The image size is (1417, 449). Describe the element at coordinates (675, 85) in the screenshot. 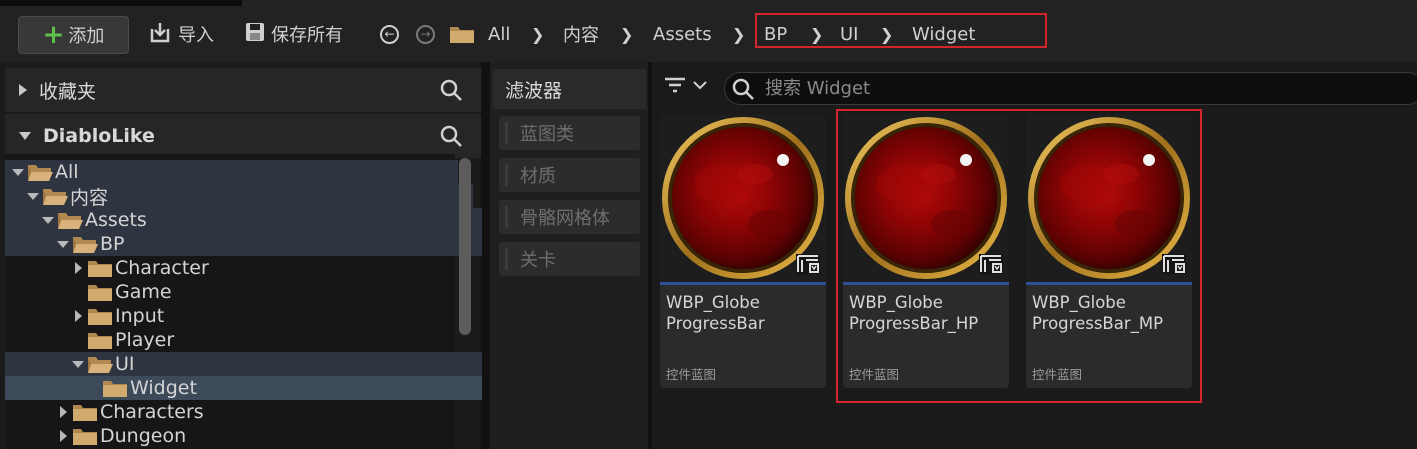

I see `filter-lines-icon` at that location.